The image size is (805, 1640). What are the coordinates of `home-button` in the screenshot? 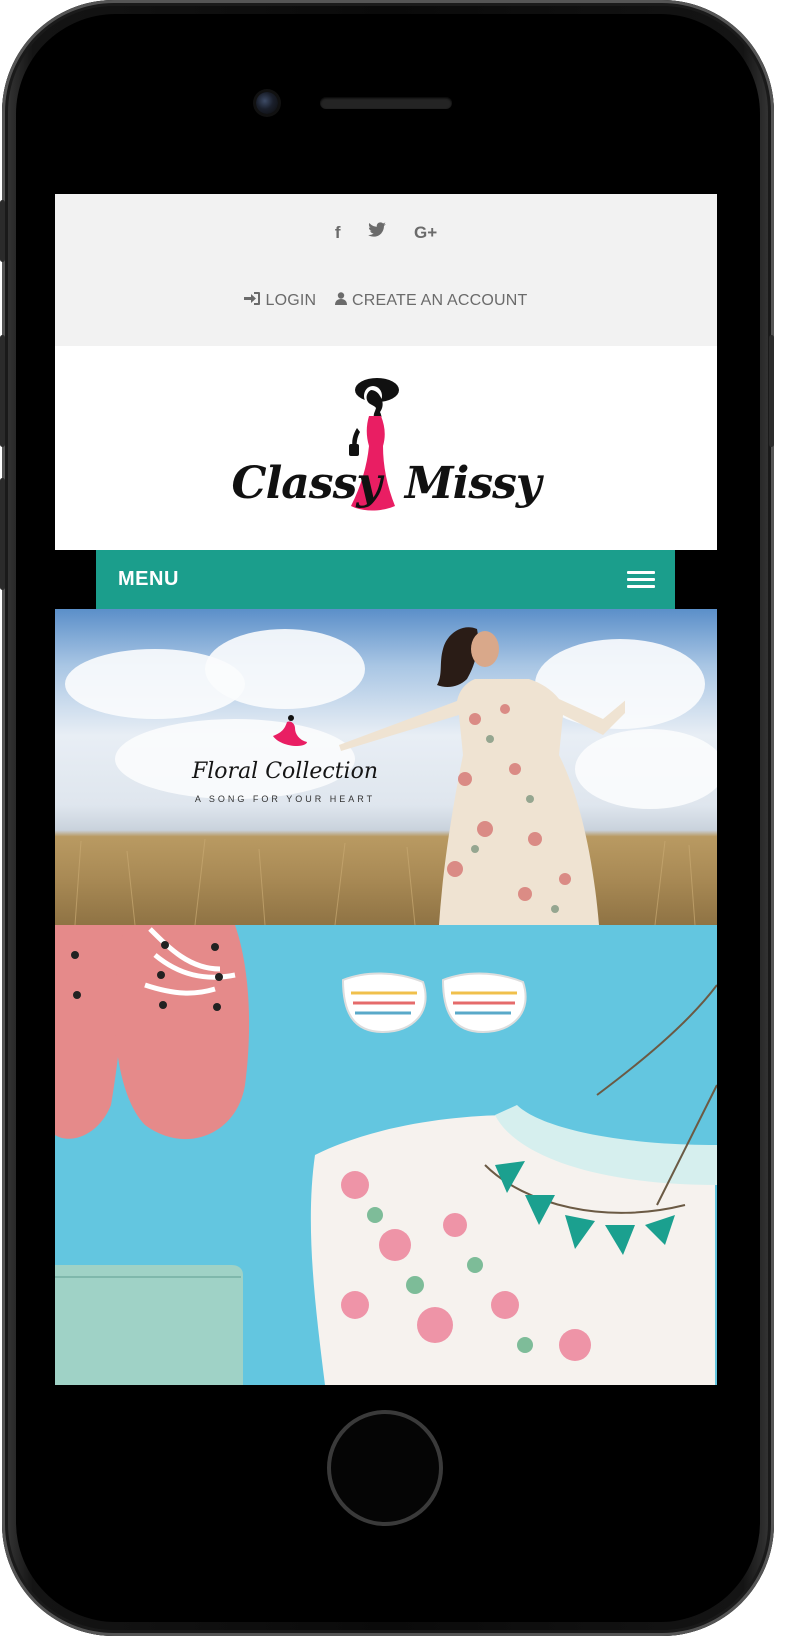 It's located at (385, 1468).